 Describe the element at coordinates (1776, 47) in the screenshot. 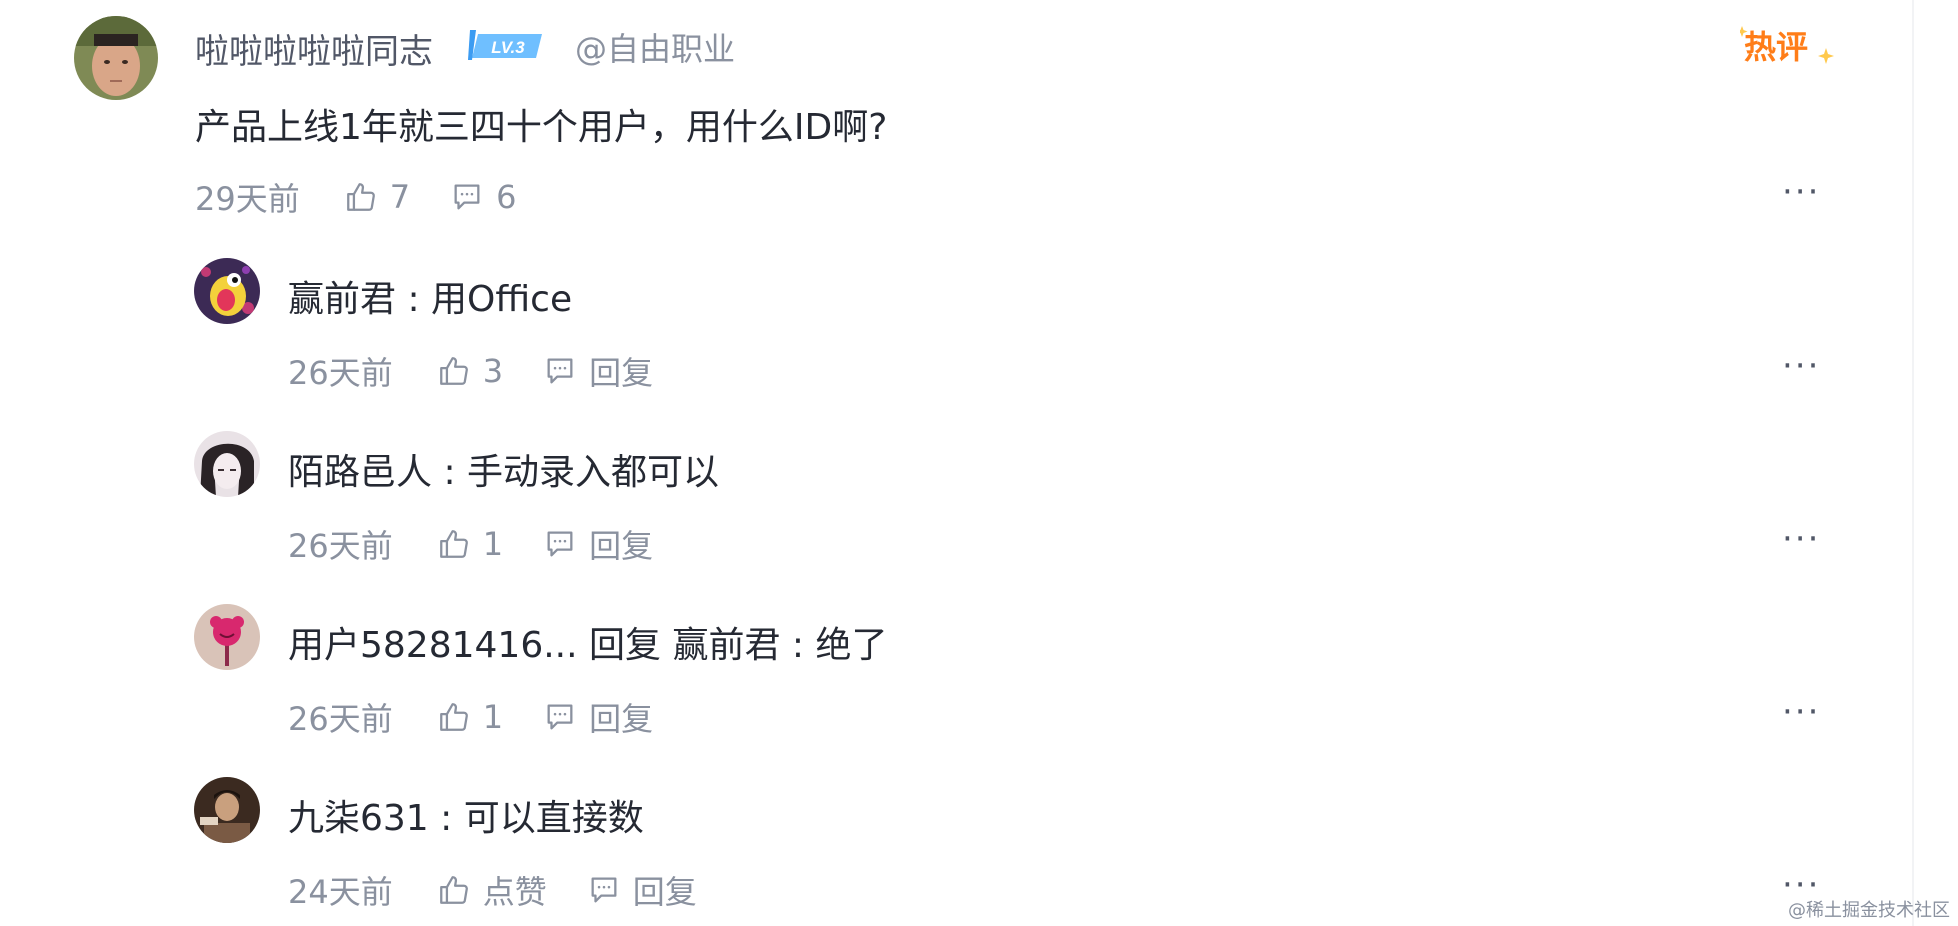

I see `svg-text: 热评` at that location.